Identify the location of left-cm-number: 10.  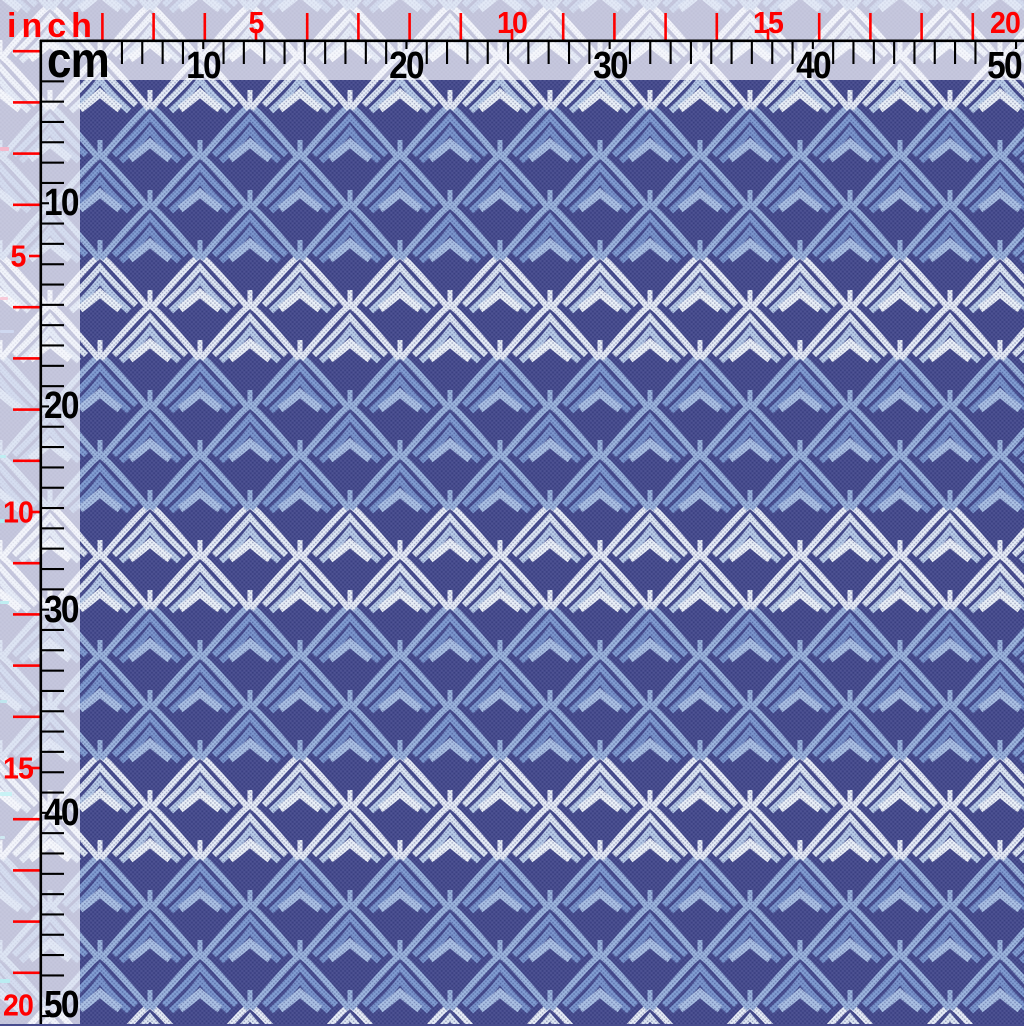
(61, 203).